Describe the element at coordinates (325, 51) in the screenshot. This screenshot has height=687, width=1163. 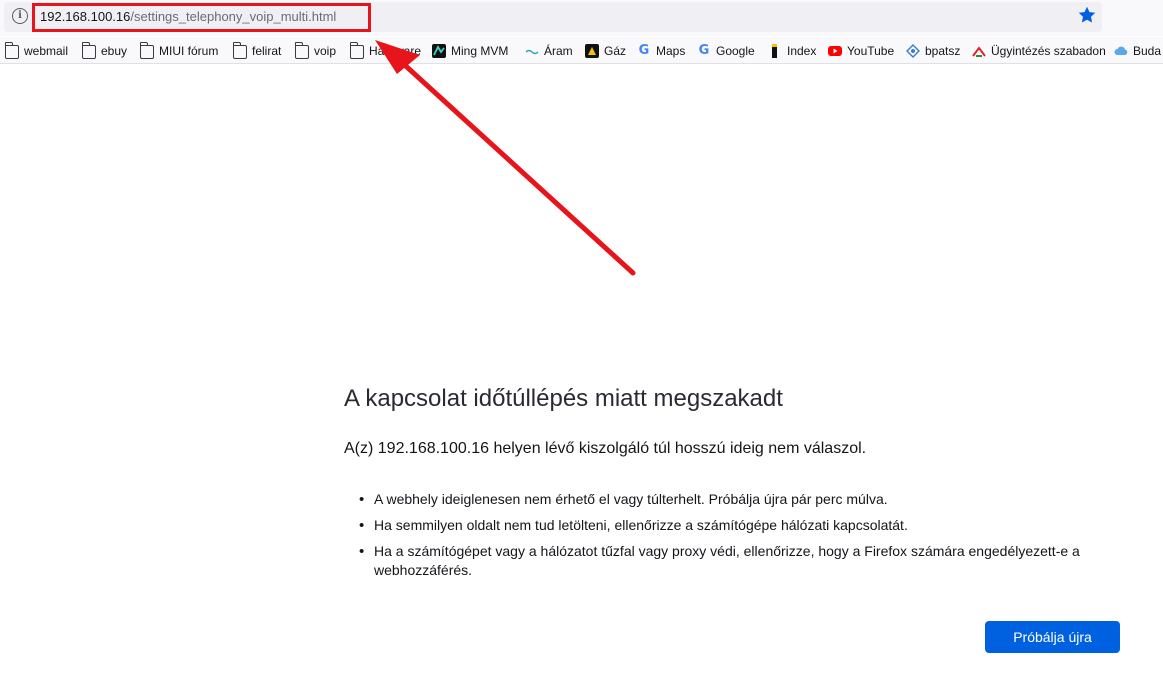
I see `bookmark-label: voip` at that location.